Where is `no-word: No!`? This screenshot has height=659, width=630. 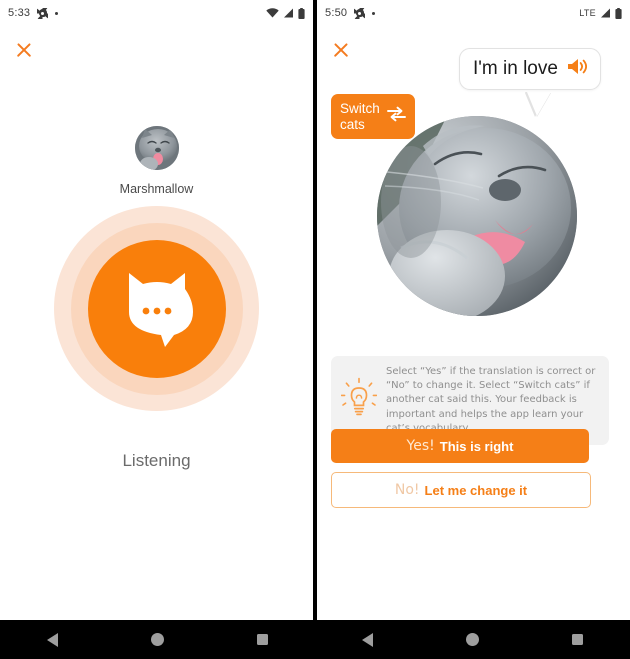 no-word: No! is located at coordinates (407, 490).